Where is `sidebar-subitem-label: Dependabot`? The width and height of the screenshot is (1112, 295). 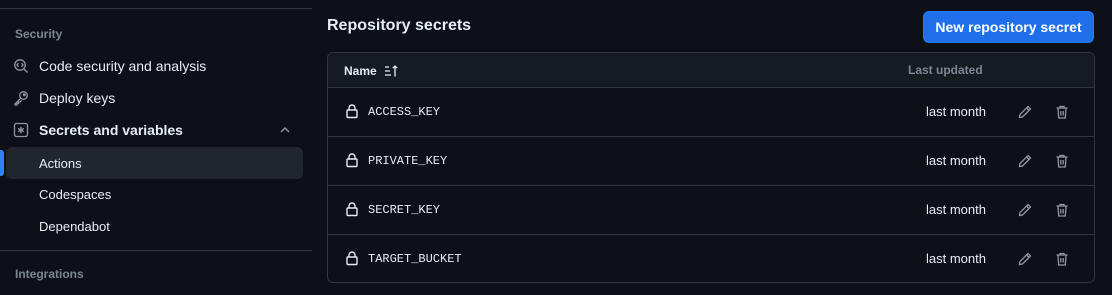
sidebar-subitem-label: Dependabot is located at coordinates (74, 226).